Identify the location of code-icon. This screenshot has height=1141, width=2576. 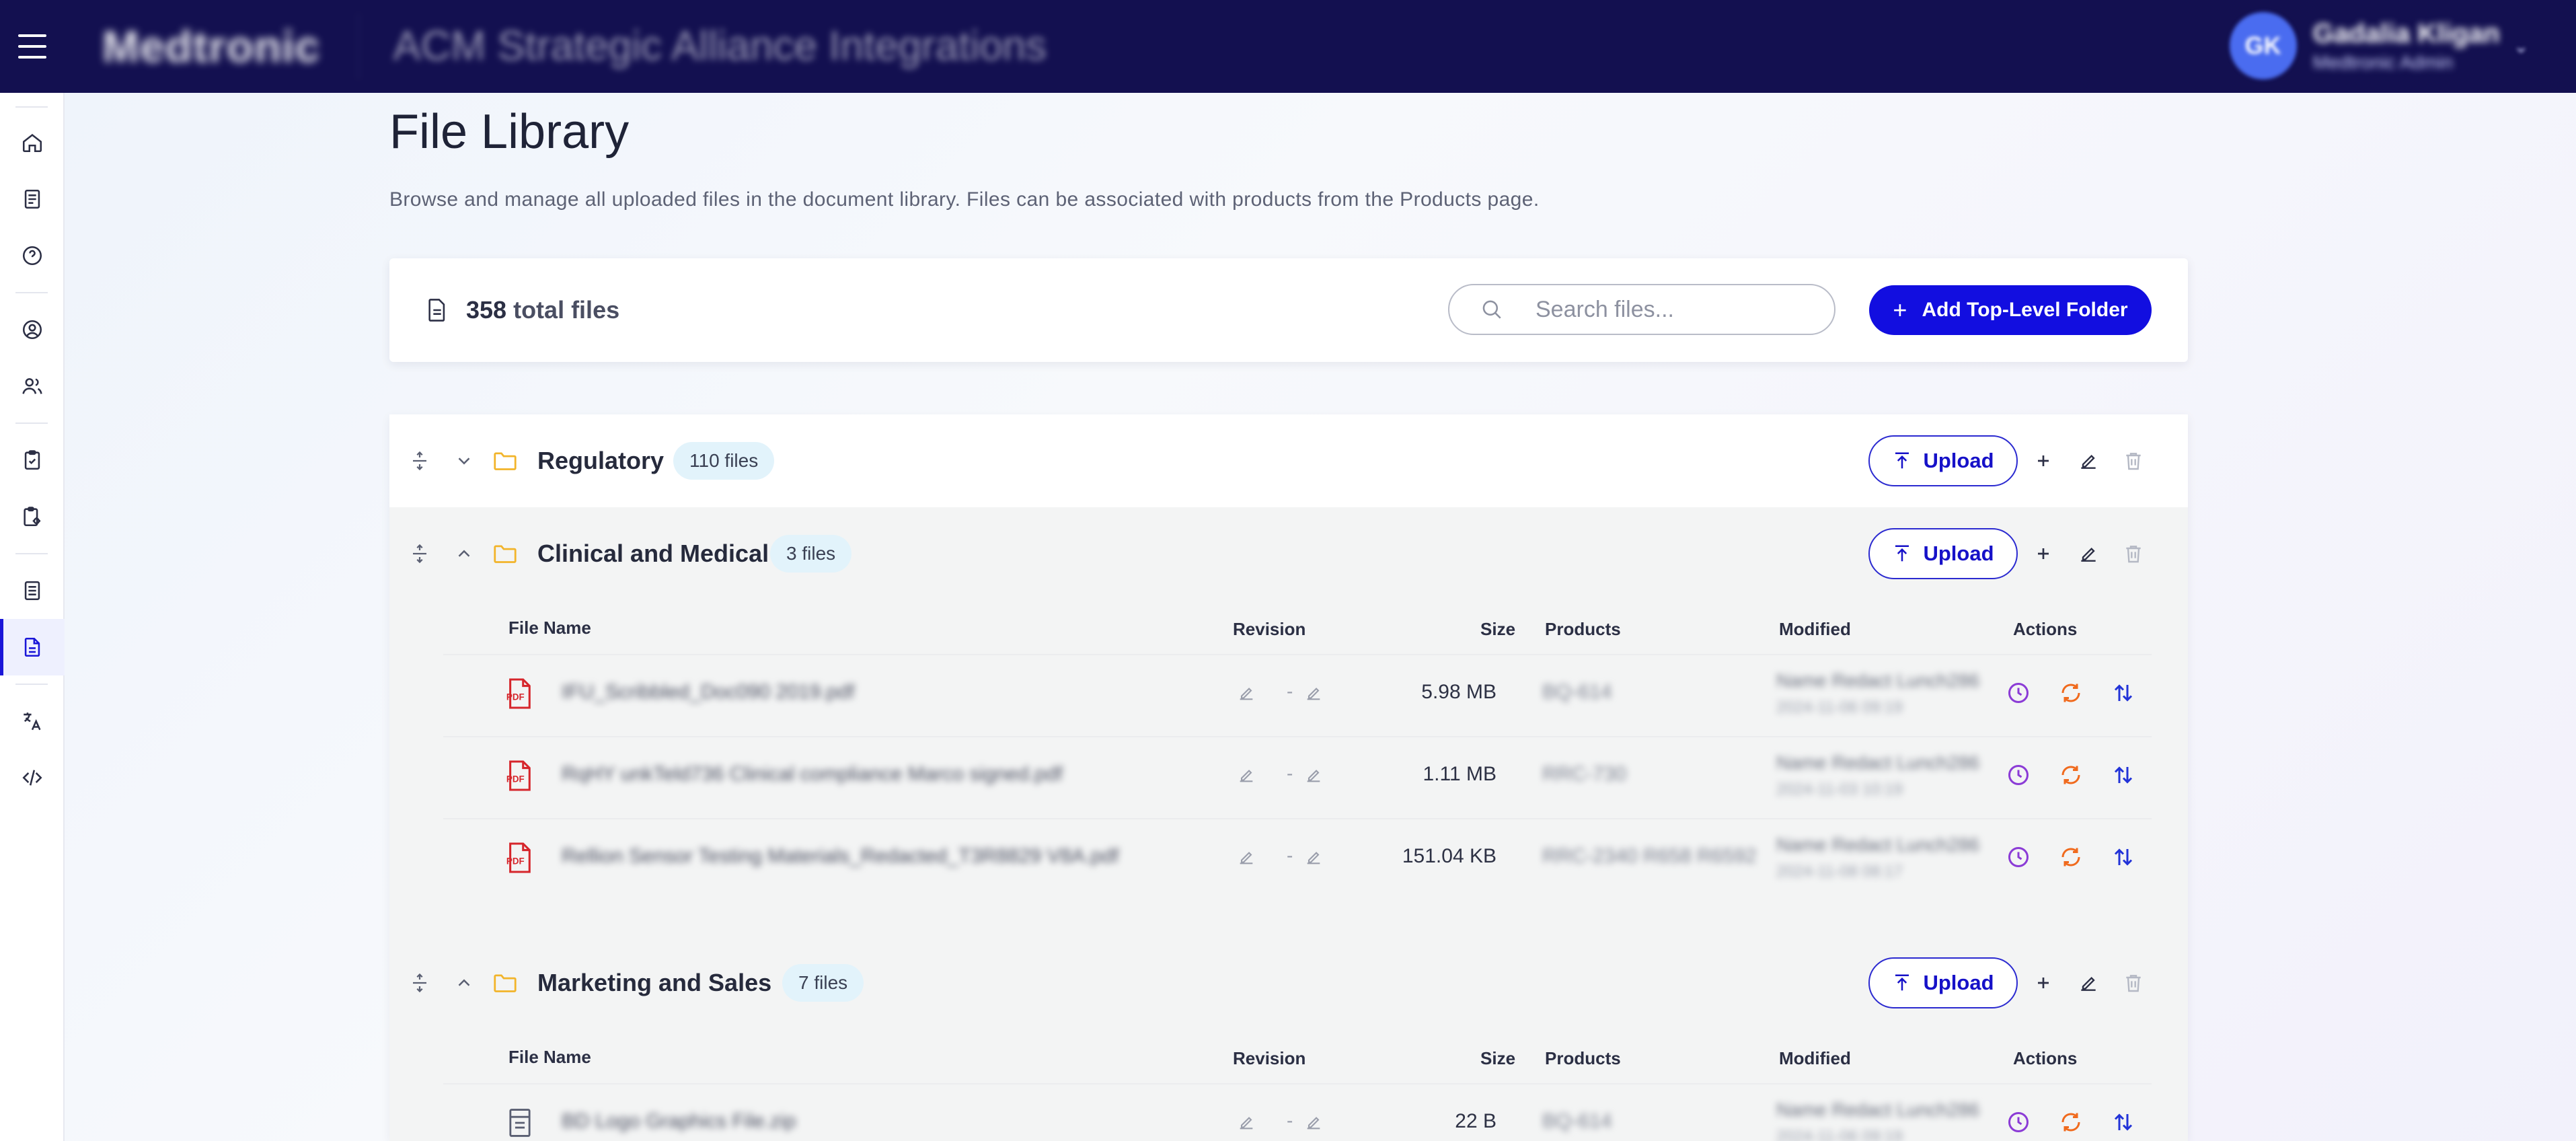
(32, 778).